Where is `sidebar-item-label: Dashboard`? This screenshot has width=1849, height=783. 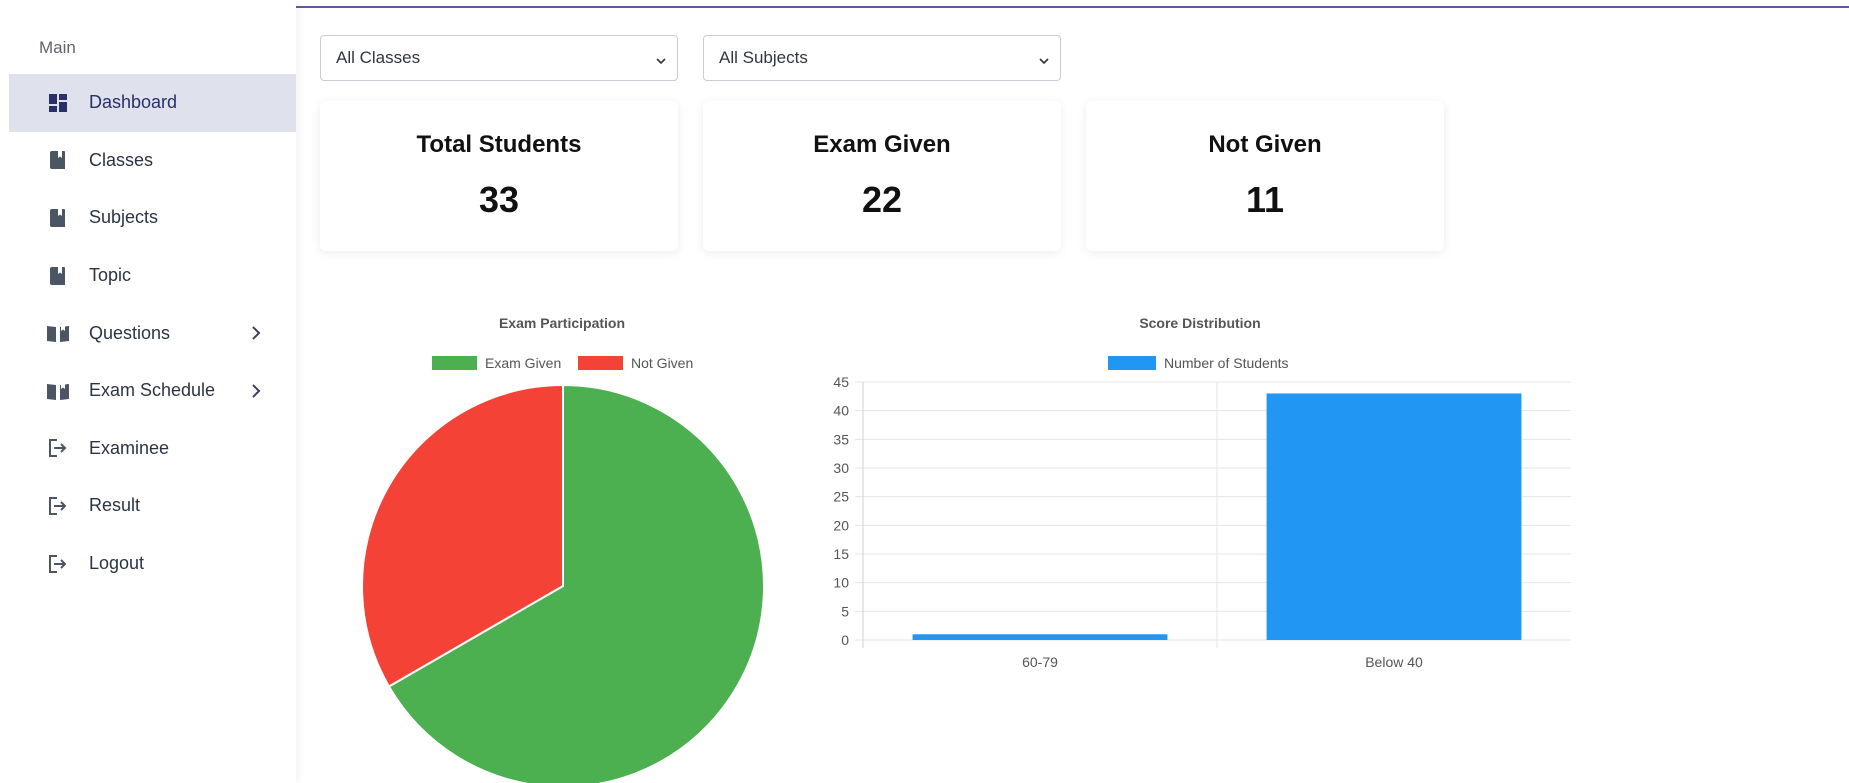
sidebar-item-label: Dashboard is located at coordinates (133, 102).